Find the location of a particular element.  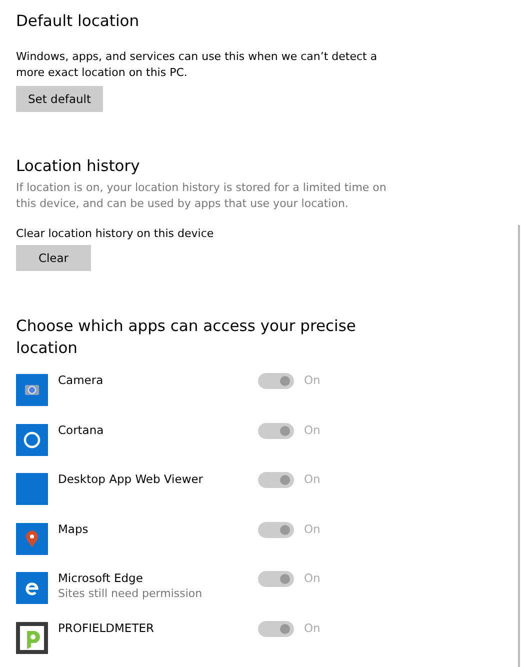

app-name: Desktop App Web Viewer is located at coordinates (131, 479).